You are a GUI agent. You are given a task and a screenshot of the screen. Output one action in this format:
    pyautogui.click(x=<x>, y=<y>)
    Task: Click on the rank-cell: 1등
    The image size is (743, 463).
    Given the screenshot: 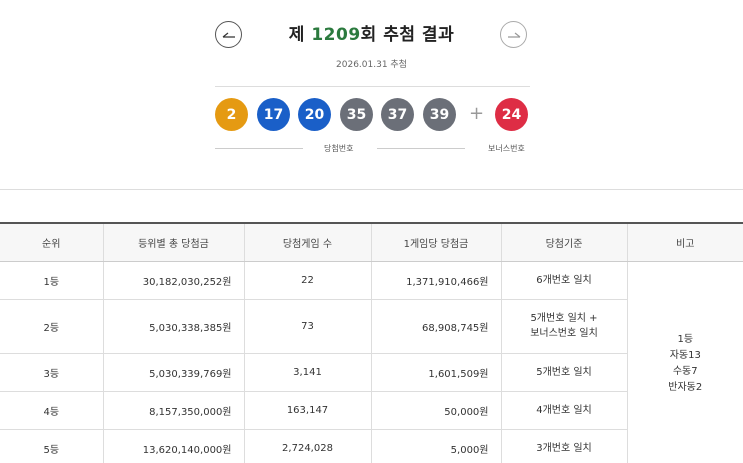 What is the action you would take?
    pyautogui.click(x=52, y=280)
    